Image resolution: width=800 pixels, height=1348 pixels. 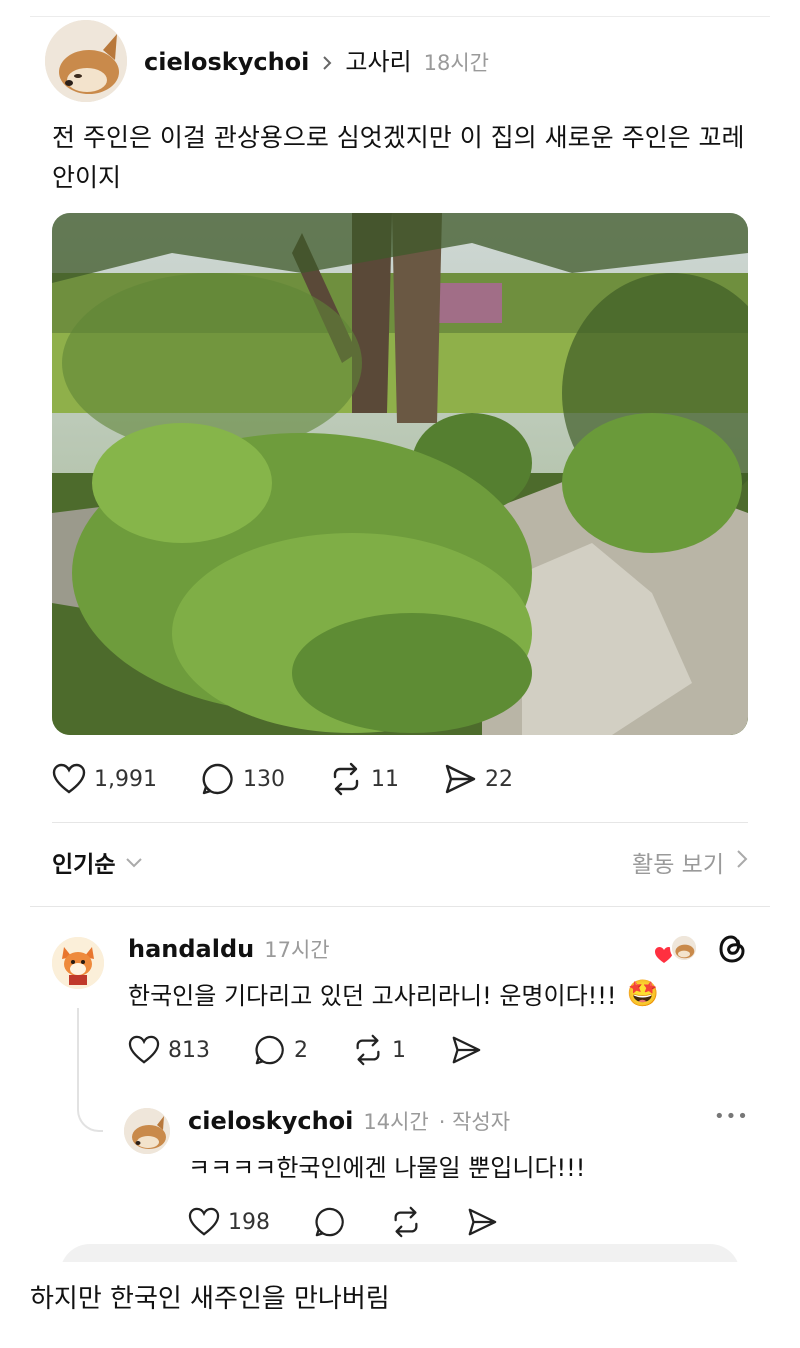 I want to click on view-activity-link: 활동 보기, so click(x=690, y=862).